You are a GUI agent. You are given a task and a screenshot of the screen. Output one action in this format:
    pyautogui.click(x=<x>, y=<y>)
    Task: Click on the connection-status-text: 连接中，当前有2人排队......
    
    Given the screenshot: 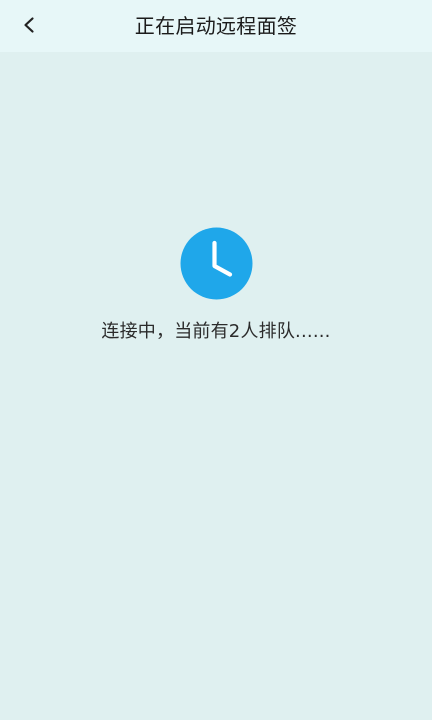 What is the action you would take?
    pyautogui.click(x=216, y=331)
    